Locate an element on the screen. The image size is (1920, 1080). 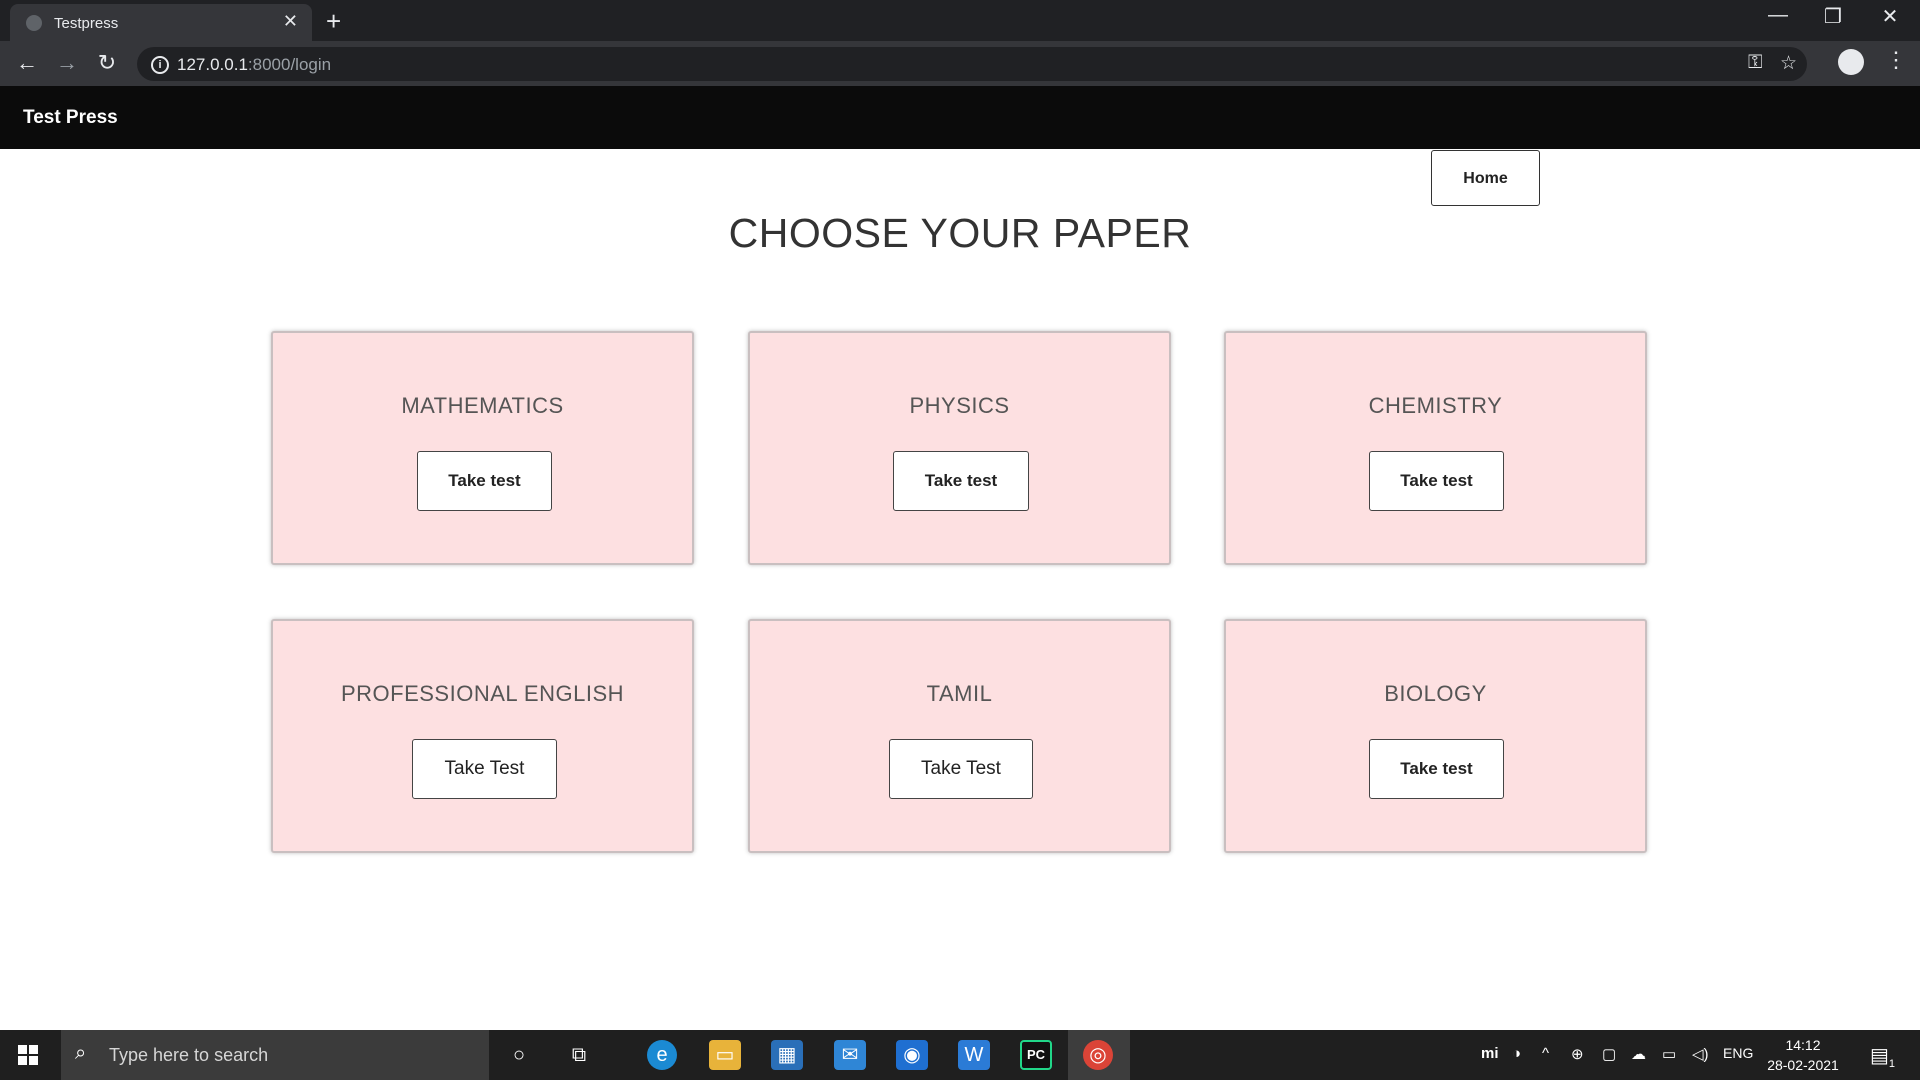
star-icon: ☆ is located at coordinates (1788, 63).